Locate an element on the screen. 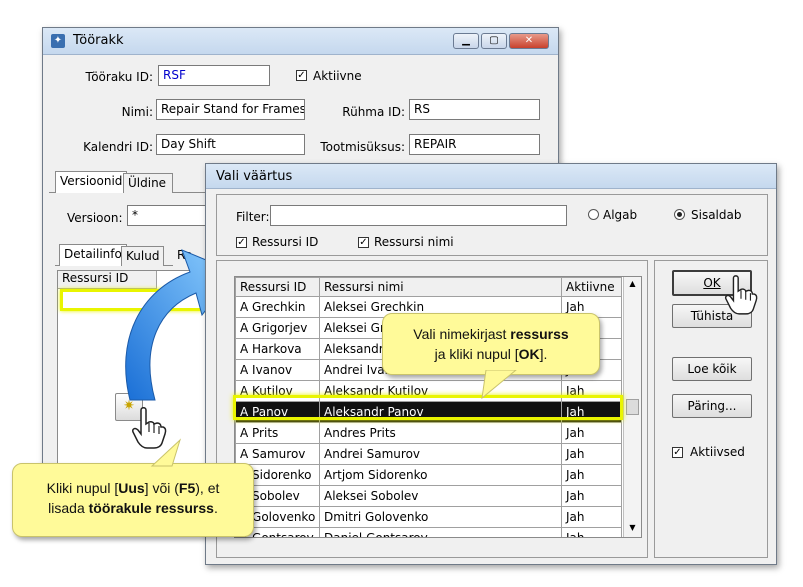  hand-cursor-icon is located at coordinates (741, 295).